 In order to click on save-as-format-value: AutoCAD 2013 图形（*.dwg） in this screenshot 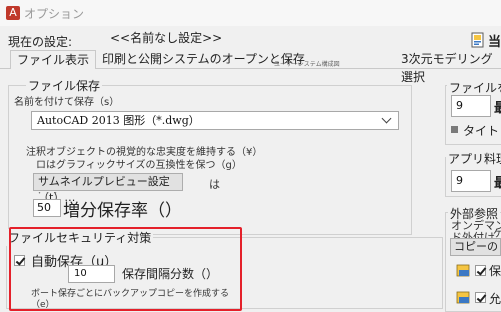, I will do `click(118, 120)`.